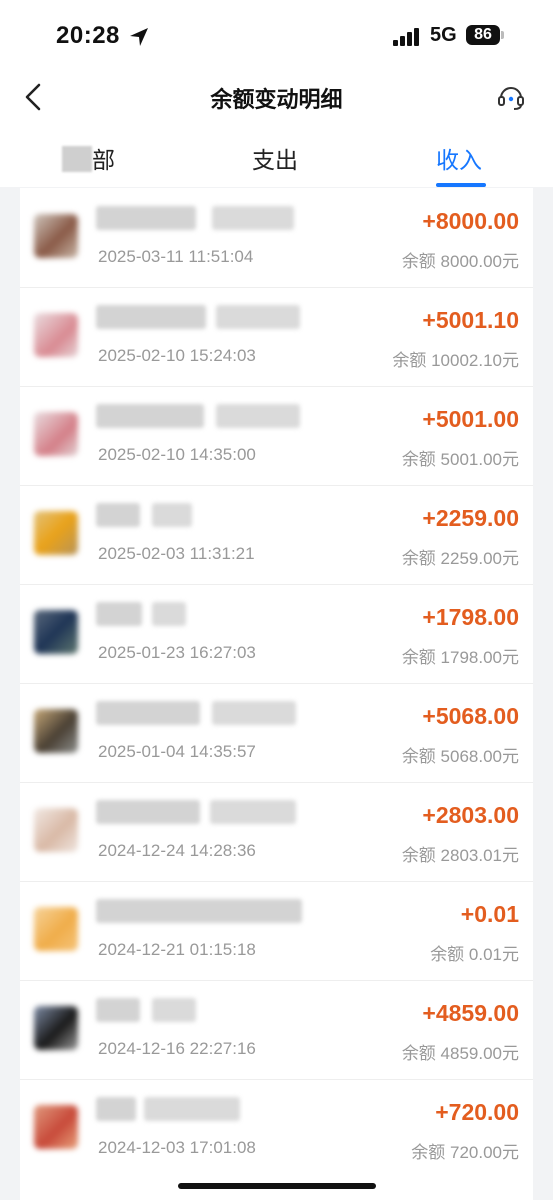  Describe the element at coordinates (474, 954) in the screenshot. I see `balance-after: 余额 0.01元` at that location.